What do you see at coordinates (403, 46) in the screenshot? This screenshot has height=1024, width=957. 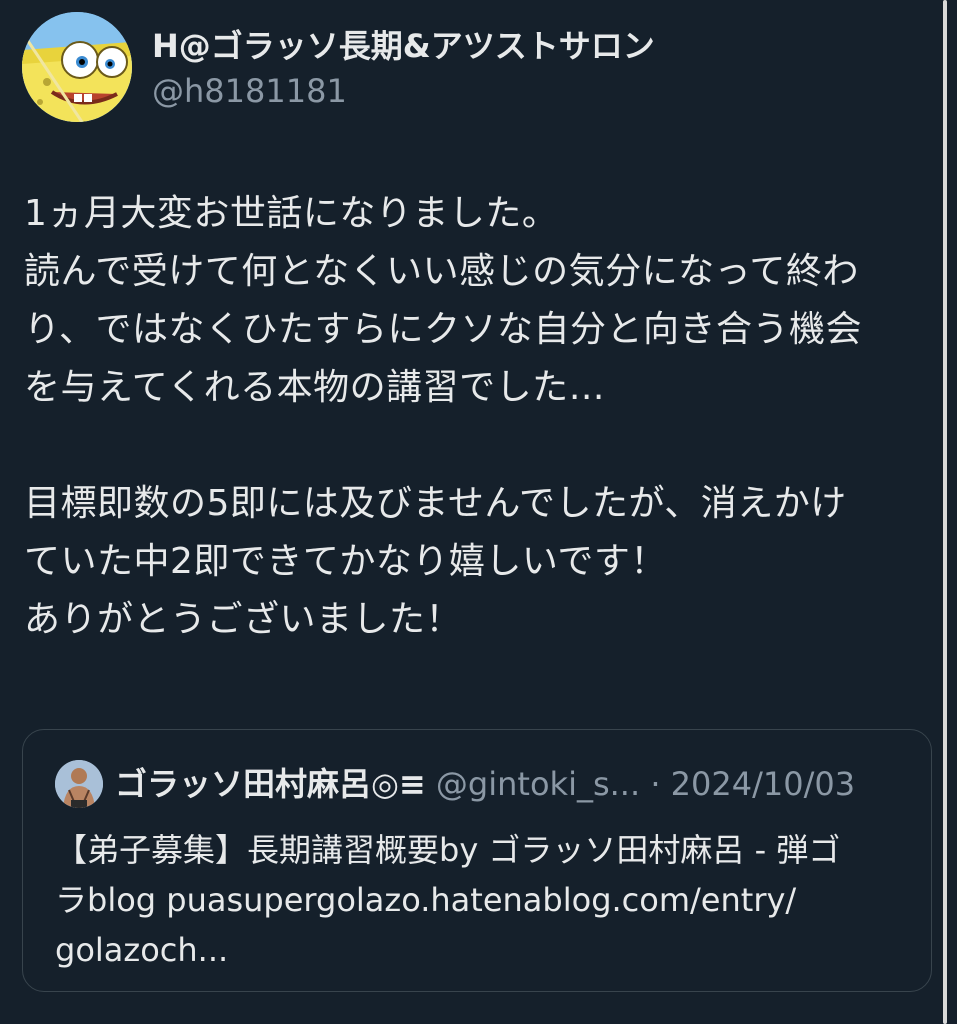 I see `author-display-name: H@ゴラッソ長期&アツストサロン` at bounding box center [403, 46].